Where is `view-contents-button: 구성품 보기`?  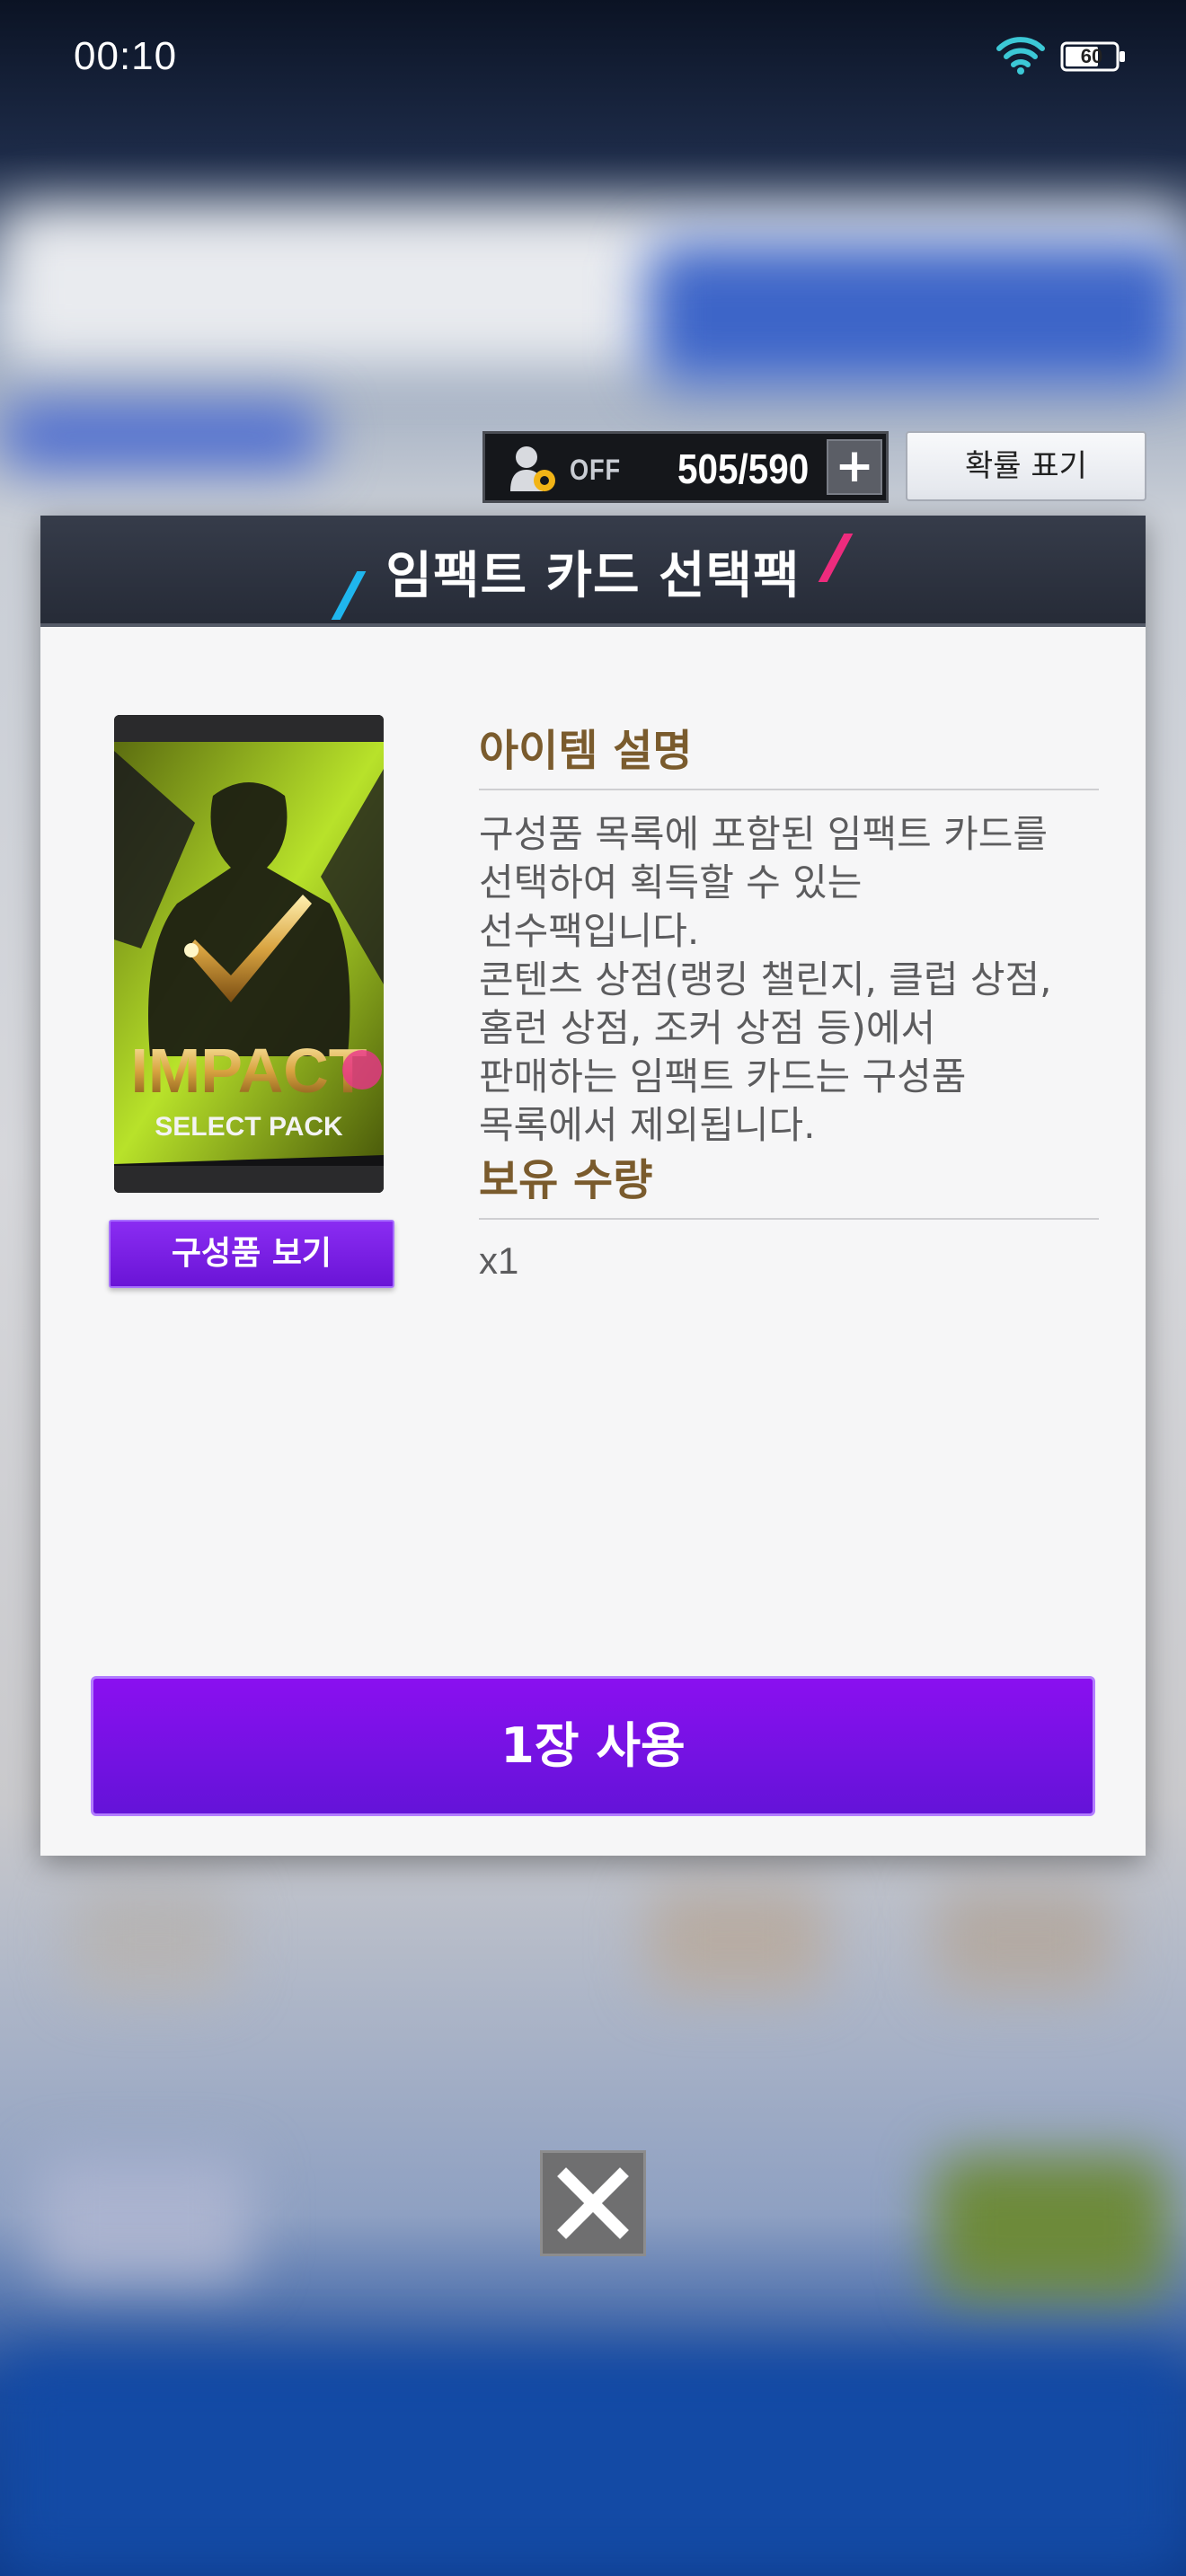 view-contents-button: 구성품 보기 is located at coordinates (251, 1254).